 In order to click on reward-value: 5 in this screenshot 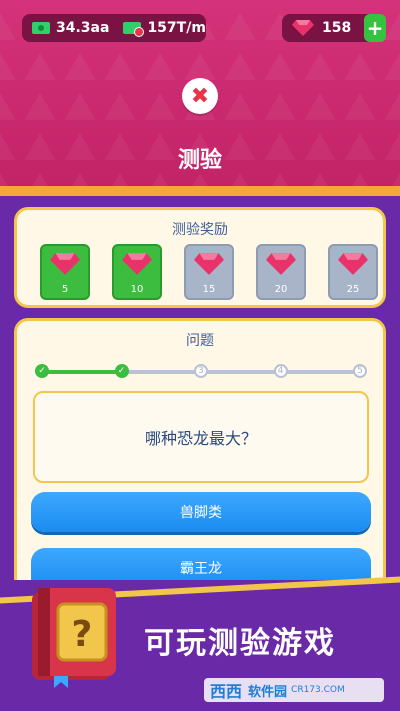, I will do `click(65, 289)`.